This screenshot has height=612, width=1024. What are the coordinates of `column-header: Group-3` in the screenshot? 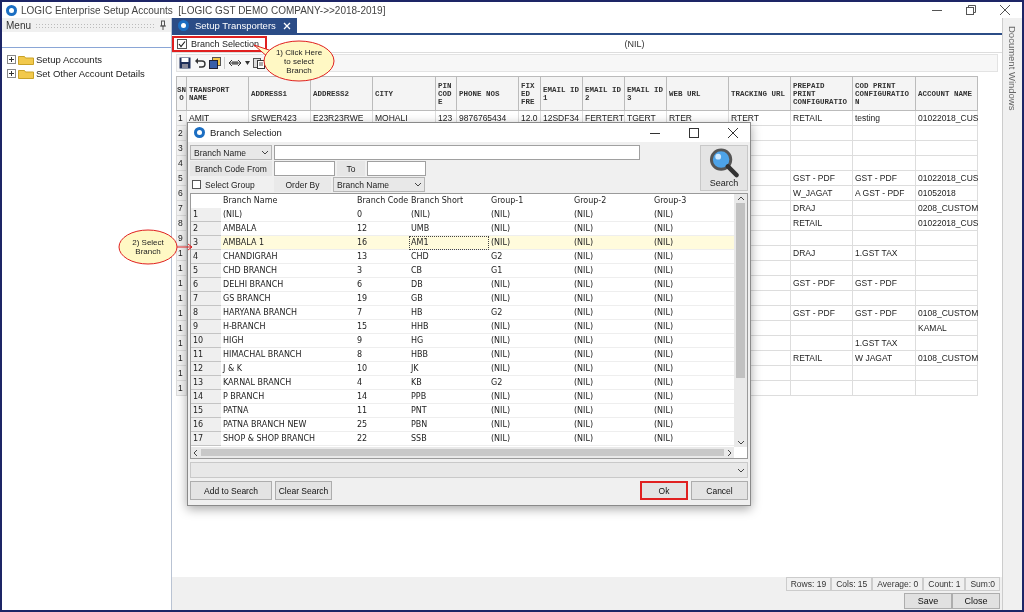 It's located at (670, 201).